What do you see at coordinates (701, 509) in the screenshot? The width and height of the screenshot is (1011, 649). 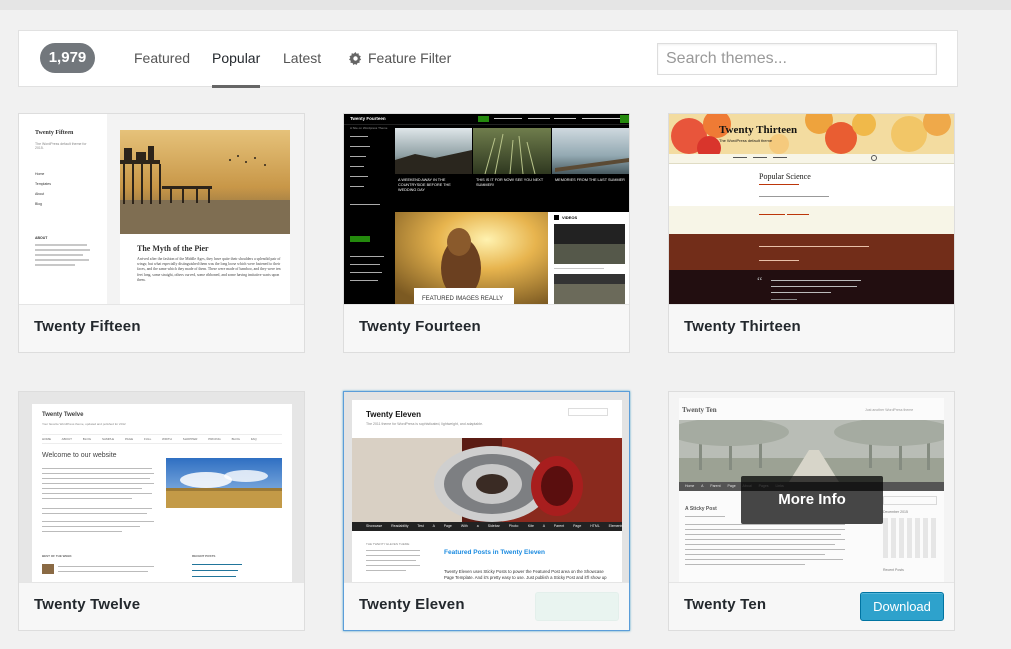 I see `post-title: A Sticky Post` at bounding box center [701, 509].